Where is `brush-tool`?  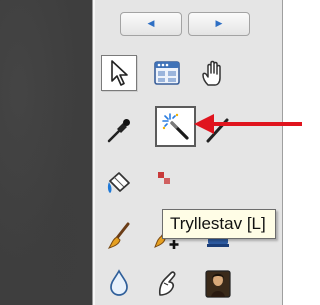 brush-tool is located at coordinates (119, 236).